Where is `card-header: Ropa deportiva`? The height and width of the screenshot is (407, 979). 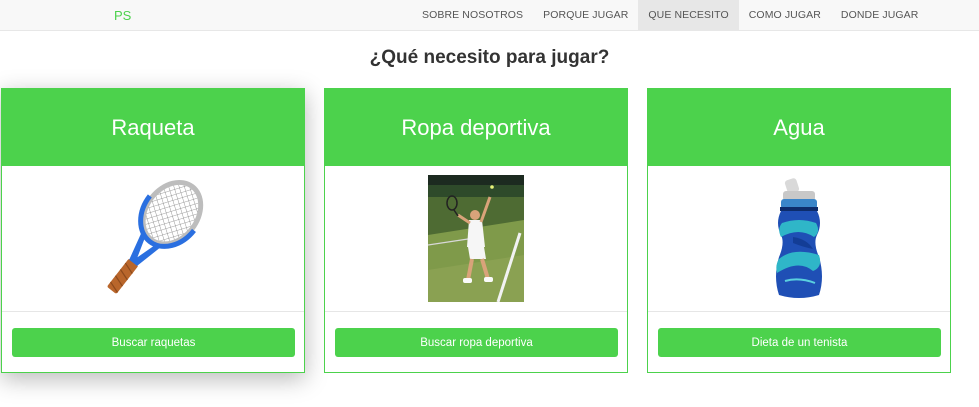
card-header: Ropa deportiva is located at coordinates (476, 127).